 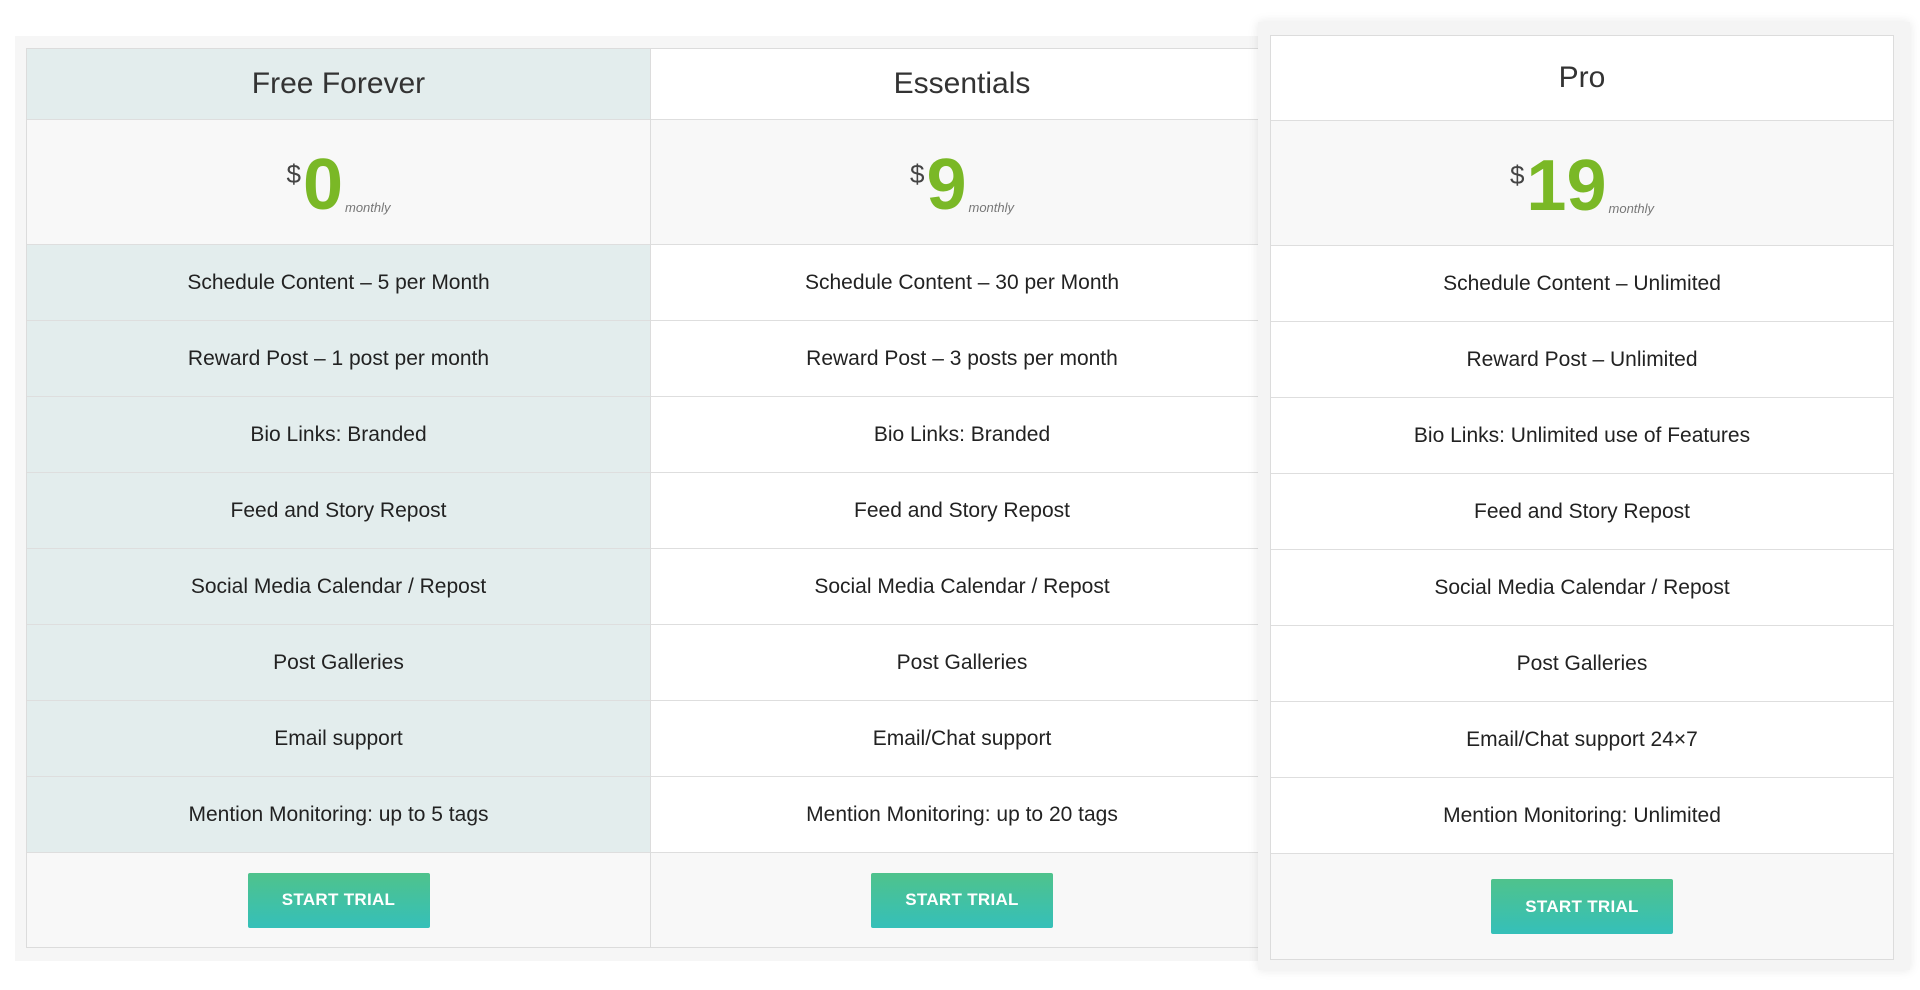 I want to click on feature-row: Email support, so click(x=338, y=739).